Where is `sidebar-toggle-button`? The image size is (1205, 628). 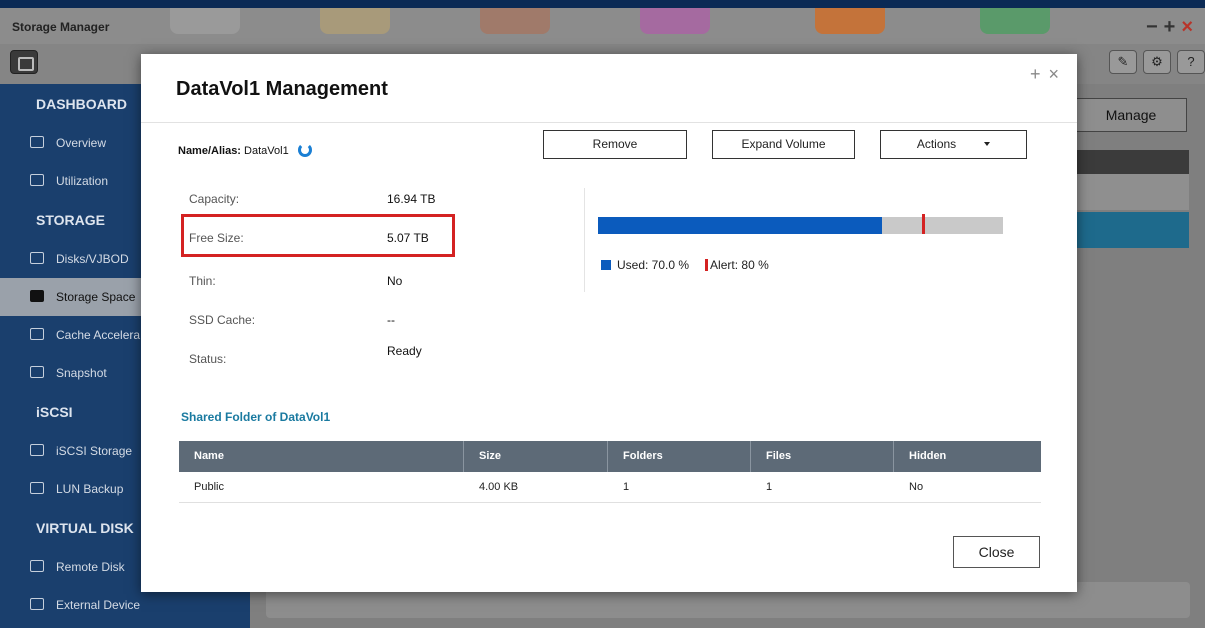
sidebar-toggle-button is located at coordinates (24, 62).